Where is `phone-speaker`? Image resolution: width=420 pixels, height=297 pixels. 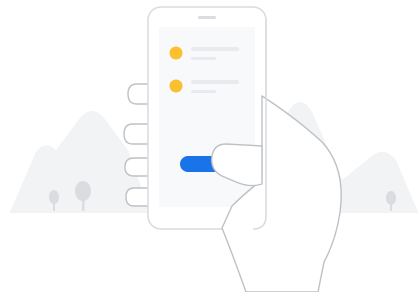
phone-speaker is located at coordinates (207, 17).